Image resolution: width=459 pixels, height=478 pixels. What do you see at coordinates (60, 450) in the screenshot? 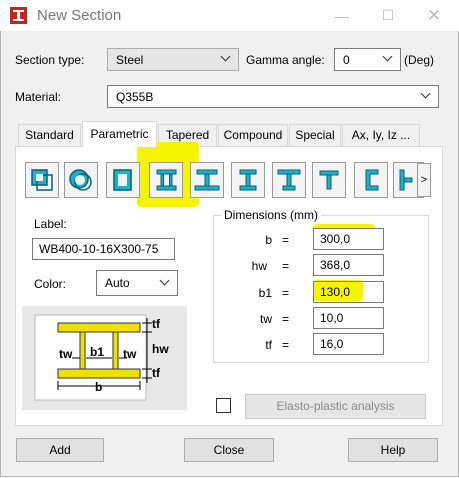
I see `add-button: Add` at bounding box center [60, 450].